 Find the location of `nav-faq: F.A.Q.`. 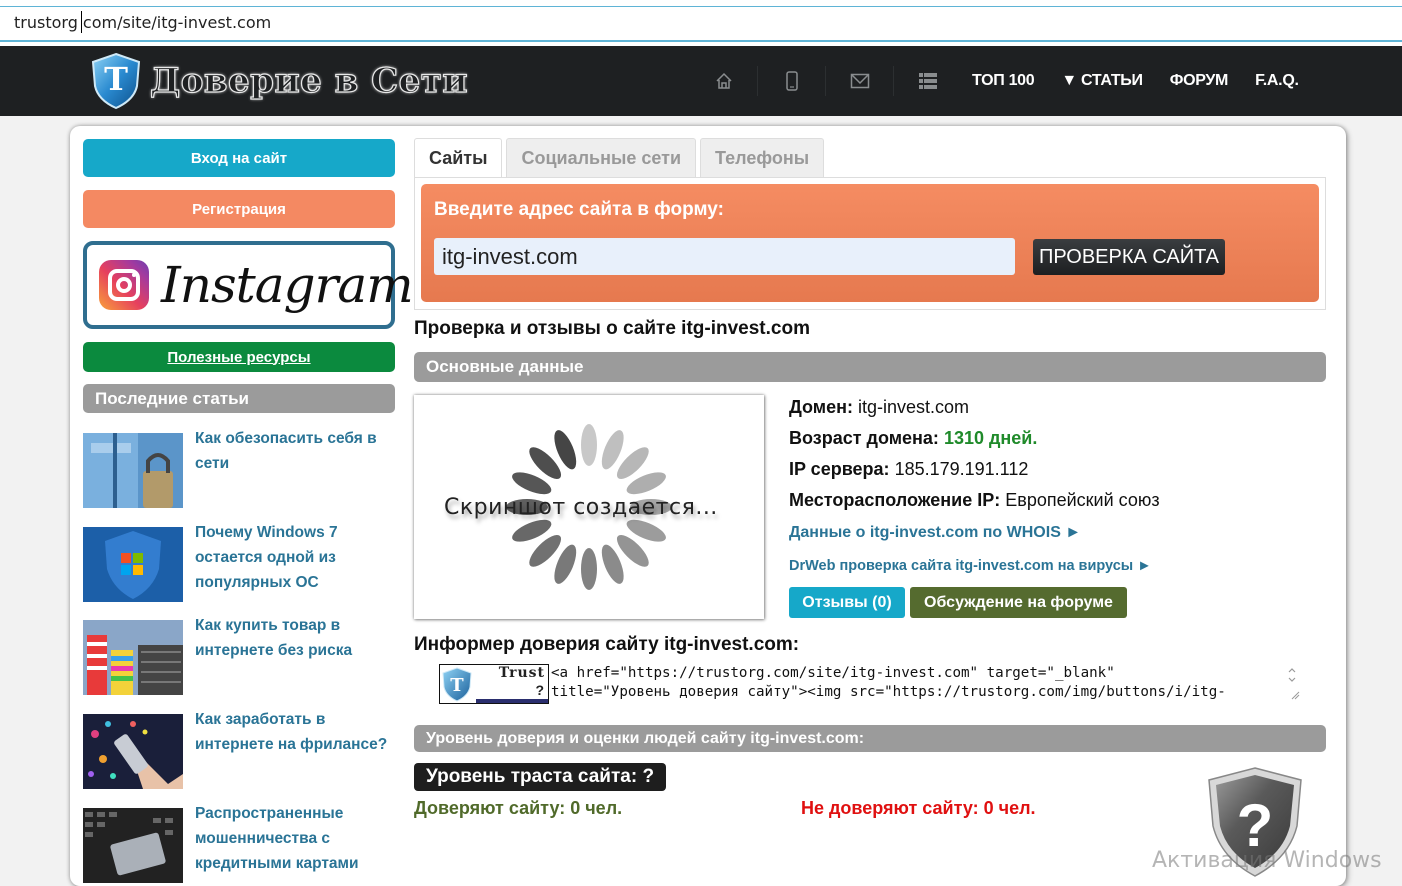

nav-faq: F.A.Q. is located at coordinates (1277, 81).